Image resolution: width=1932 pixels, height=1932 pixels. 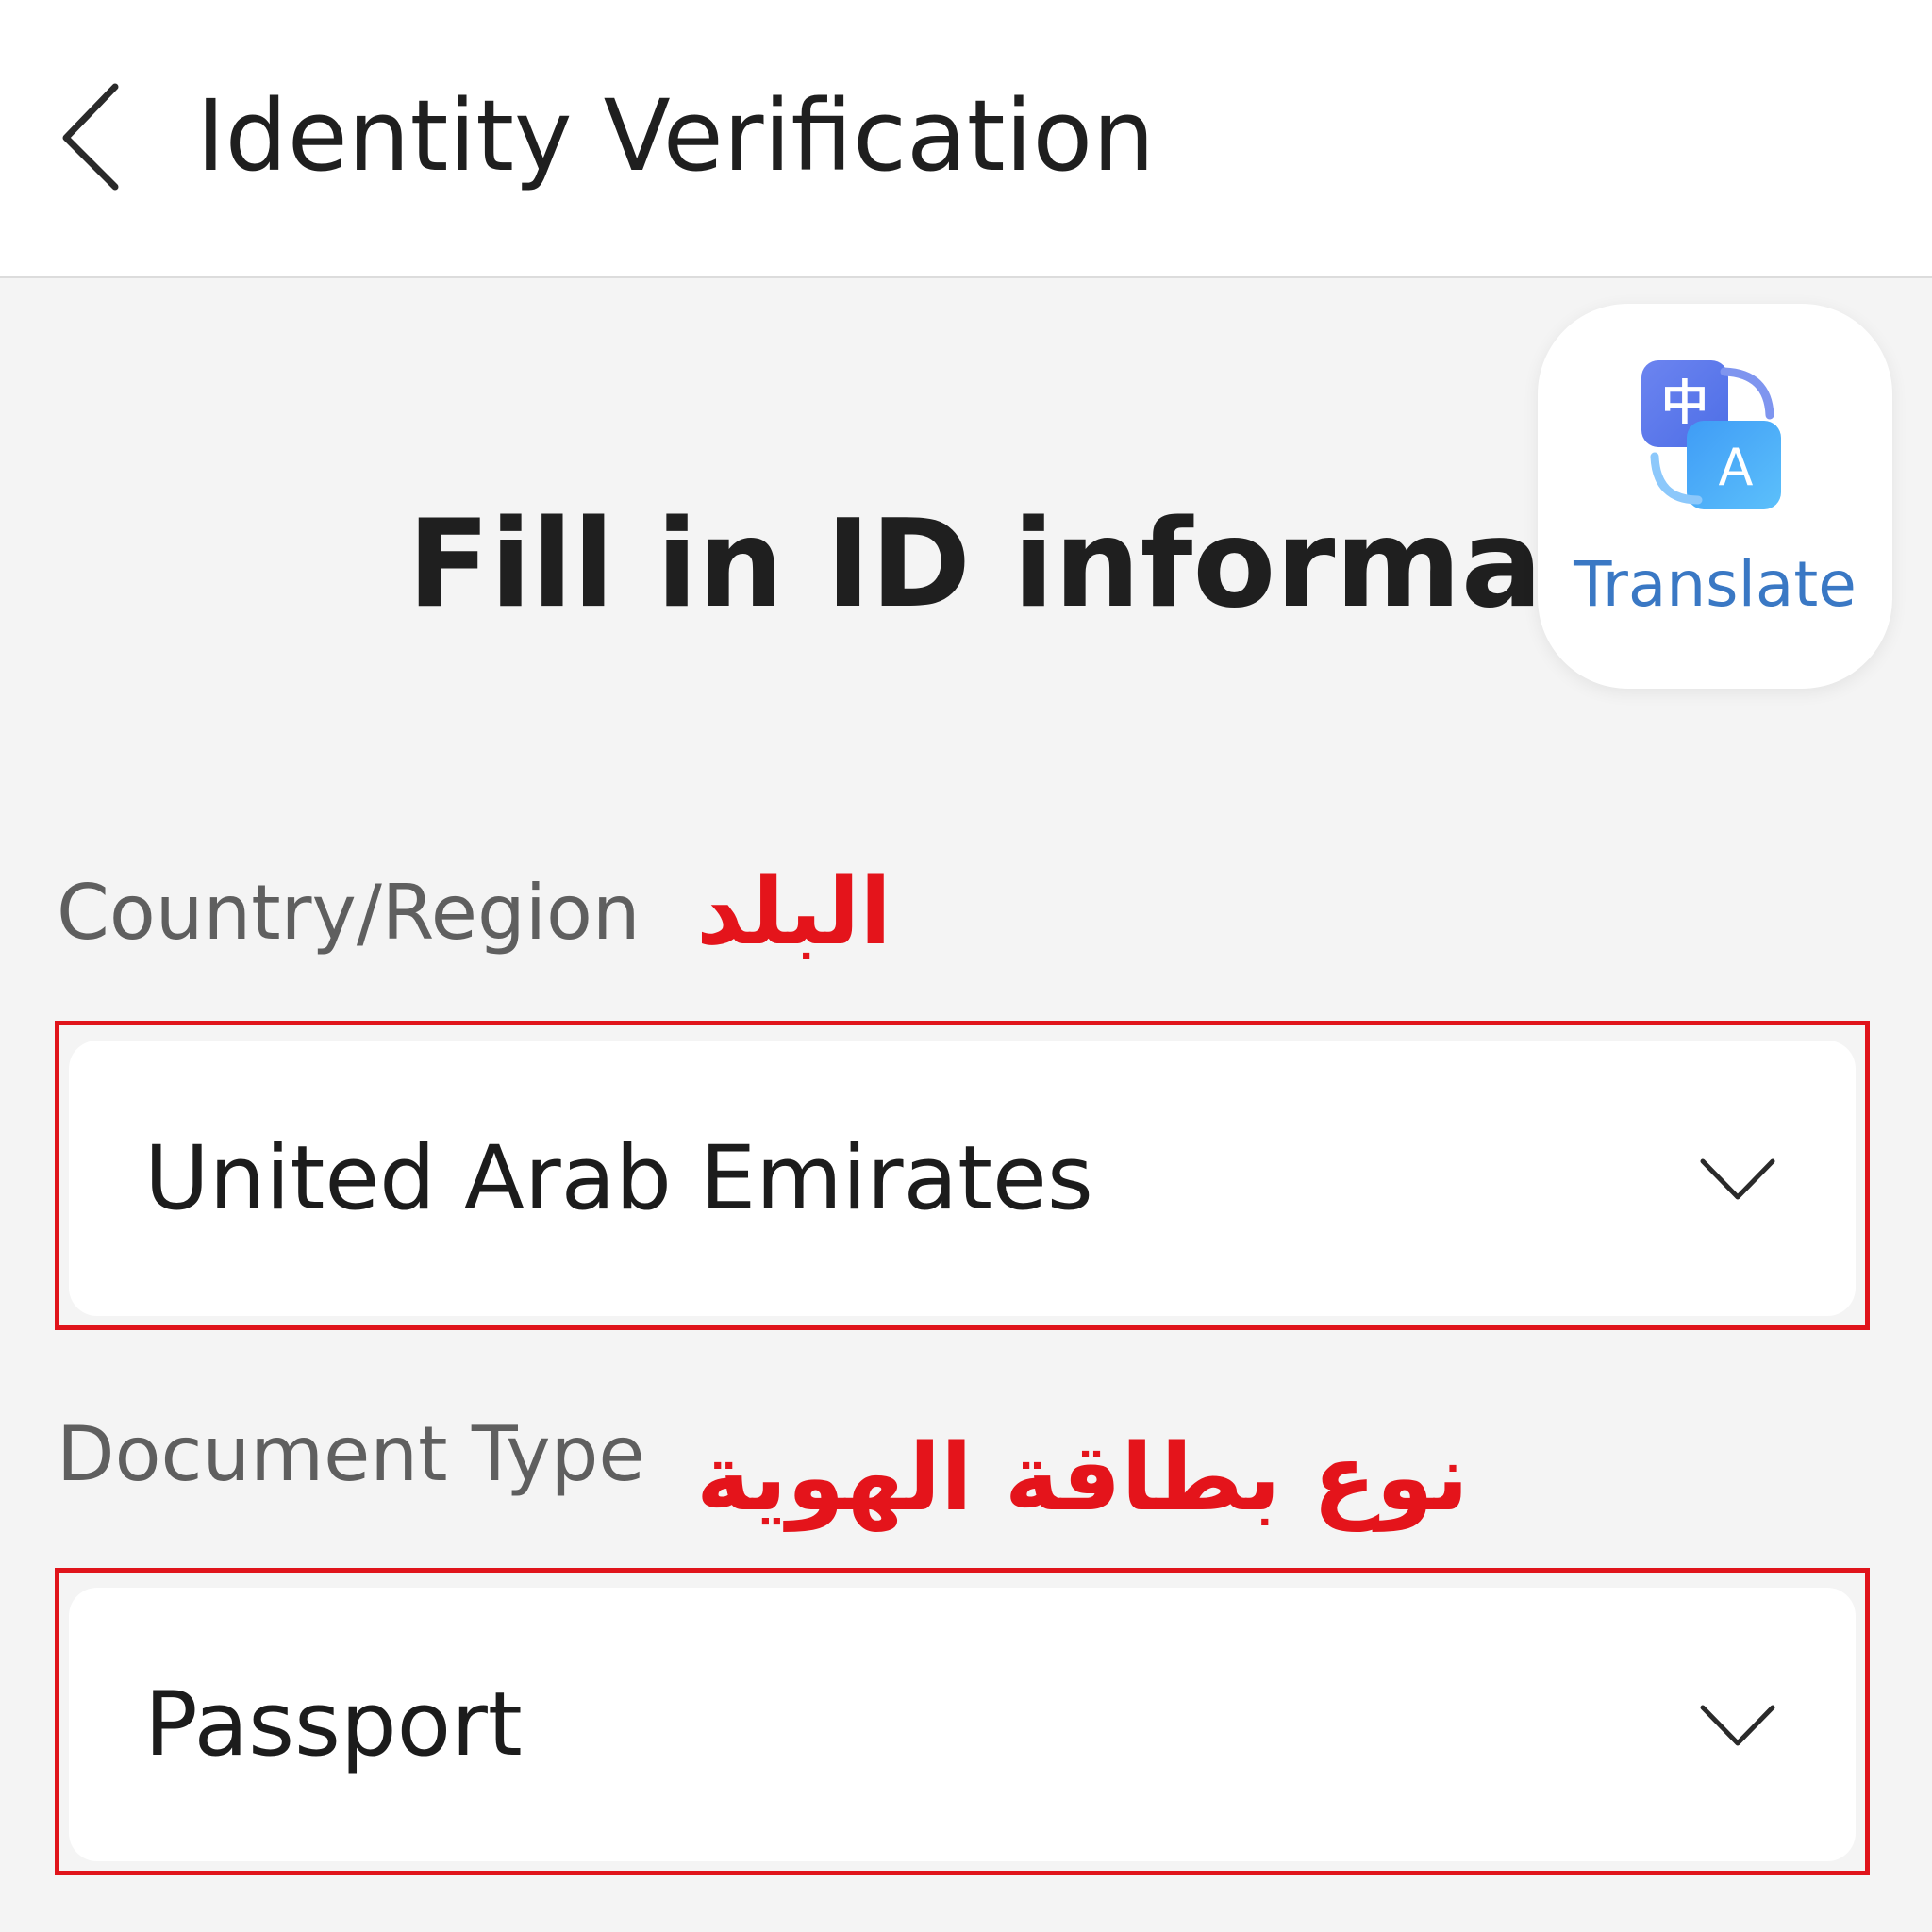 I want to click on translate-icon-cn-glyph: 中, so click(x=1684, y=402).